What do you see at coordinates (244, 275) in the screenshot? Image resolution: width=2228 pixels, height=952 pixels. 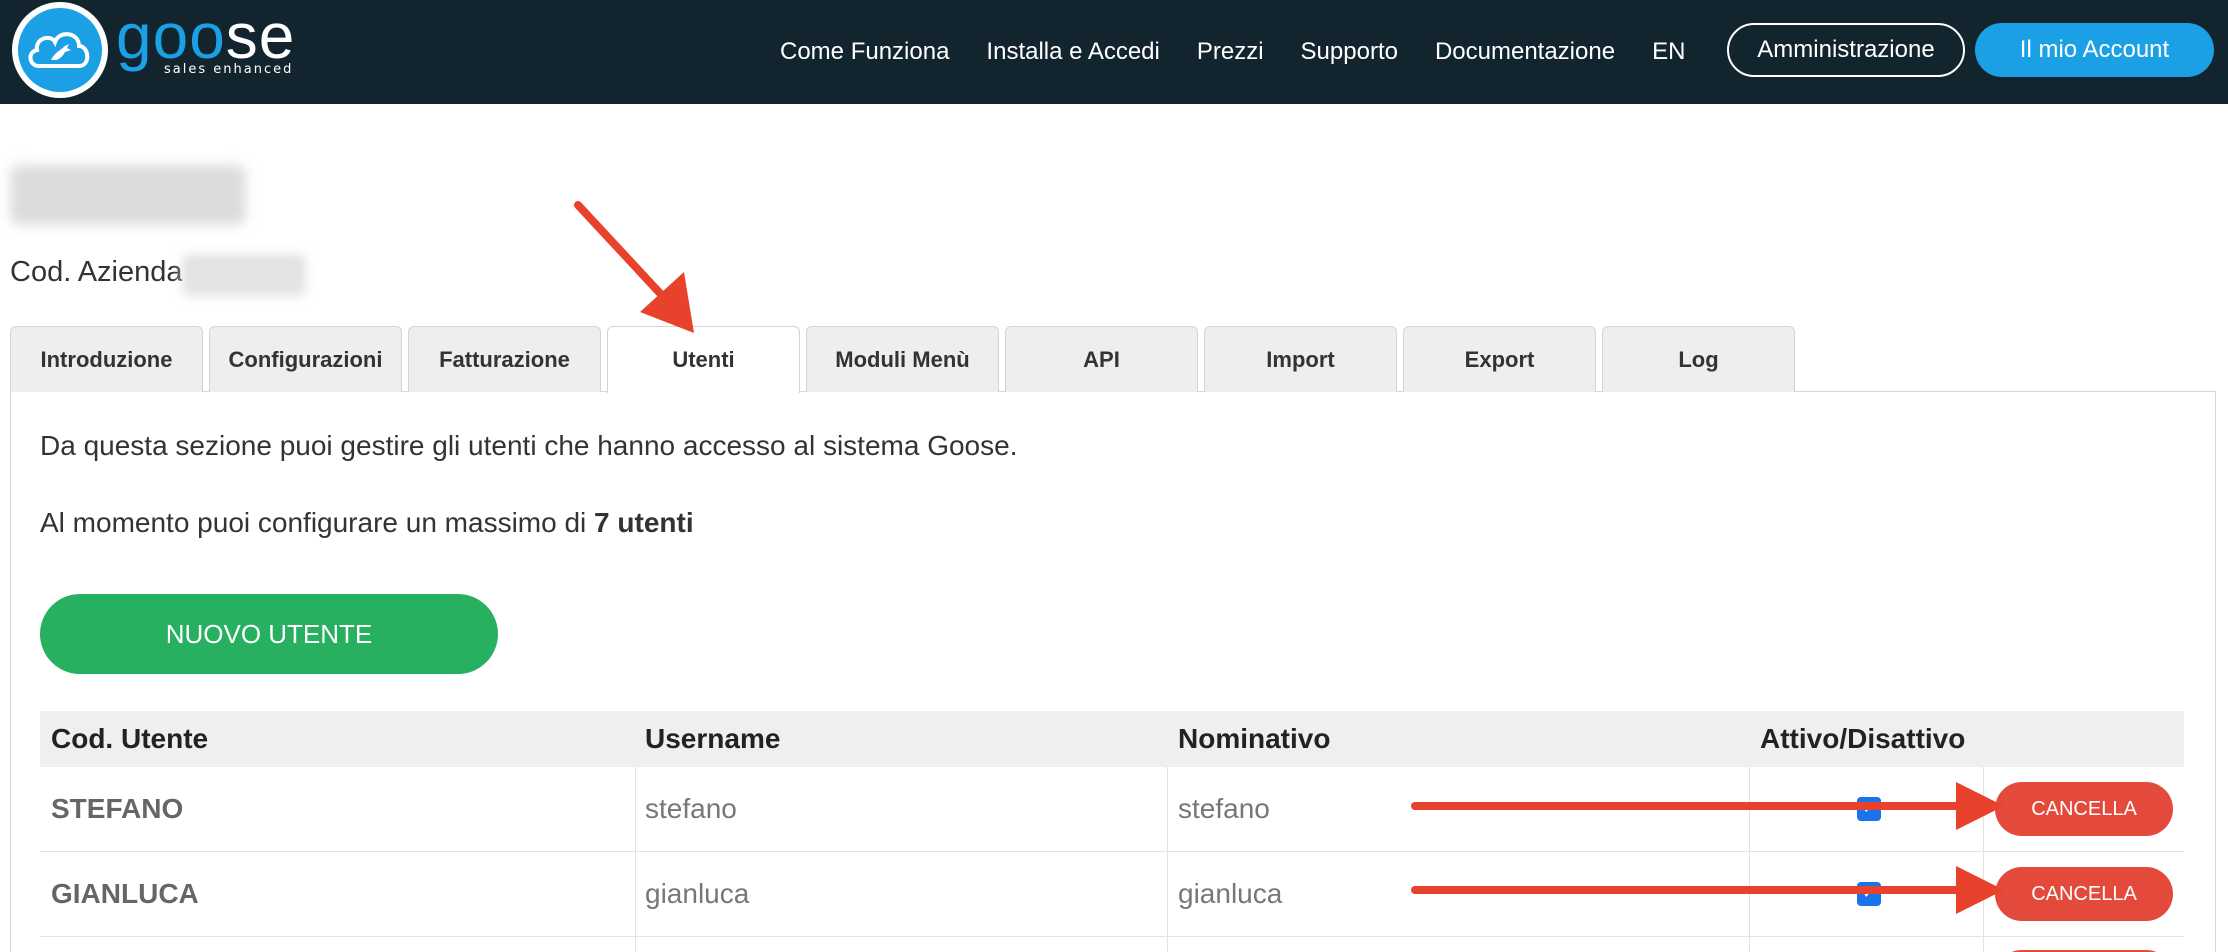 I see `company-code-redacted` at bounding box center [244, 275].